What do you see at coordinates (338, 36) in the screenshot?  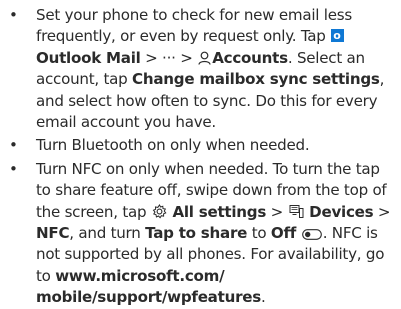 I see `outlook-icon` at bounding box center [338, 36].